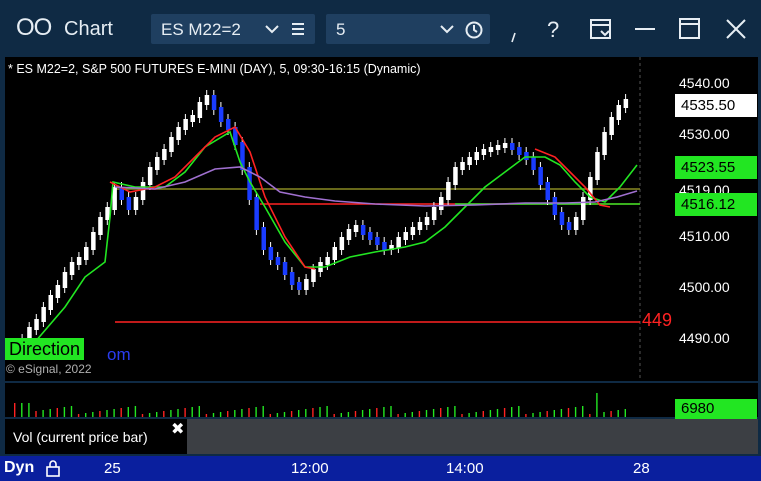 Image resolution: width=761 pixels, height=481 pixels. What do you see at coordinates (736, 29) in the screenshot?
I see `close-icon` at bounding box center [736, 29].